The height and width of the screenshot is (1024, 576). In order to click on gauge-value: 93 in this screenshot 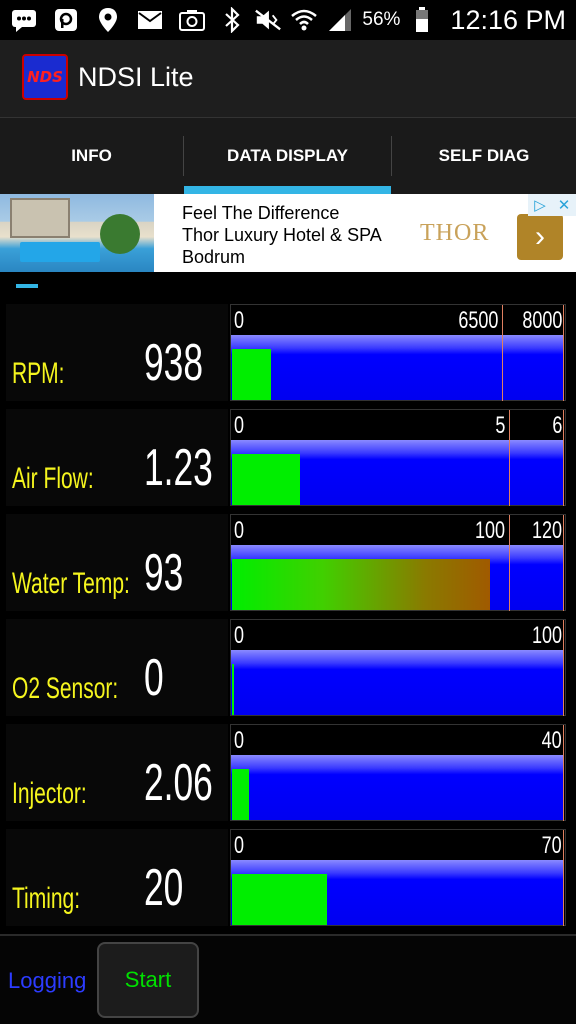, I will do `click(164, 573)`.